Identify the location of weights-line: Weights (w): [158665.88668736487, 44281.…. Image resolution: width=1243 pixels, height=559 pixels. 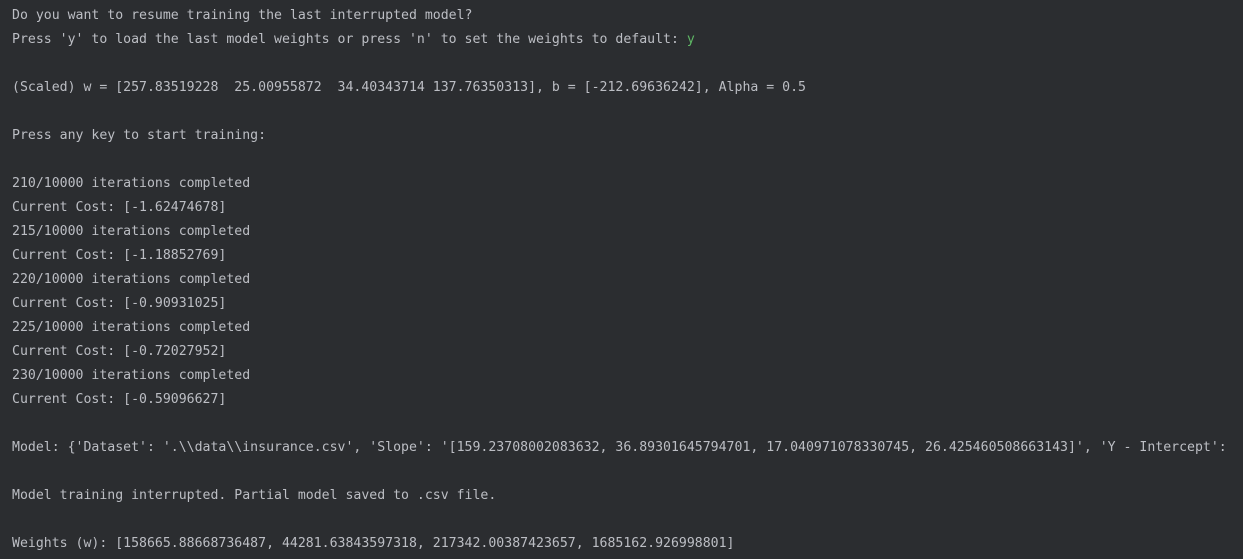
(373, 543).